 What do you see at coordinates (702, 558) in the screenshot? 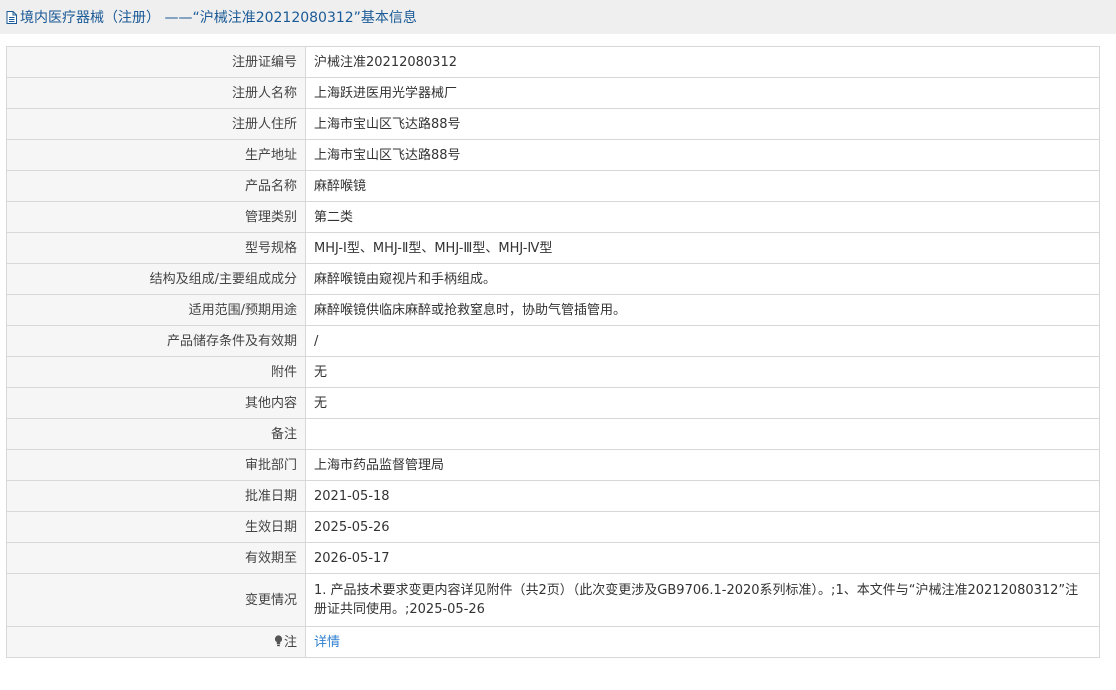
I see `field-value: 2026-05-17` at bounding box center [702, 558].